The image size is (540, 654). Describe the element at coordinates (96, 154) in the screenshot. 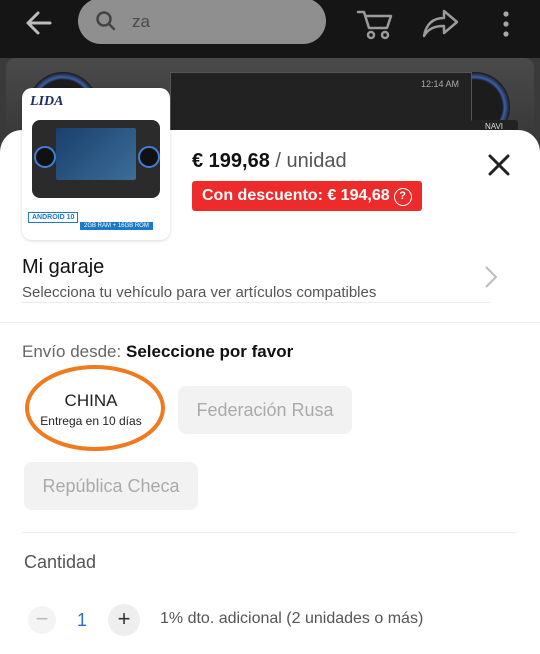

I see `stereo-screen` at that location.